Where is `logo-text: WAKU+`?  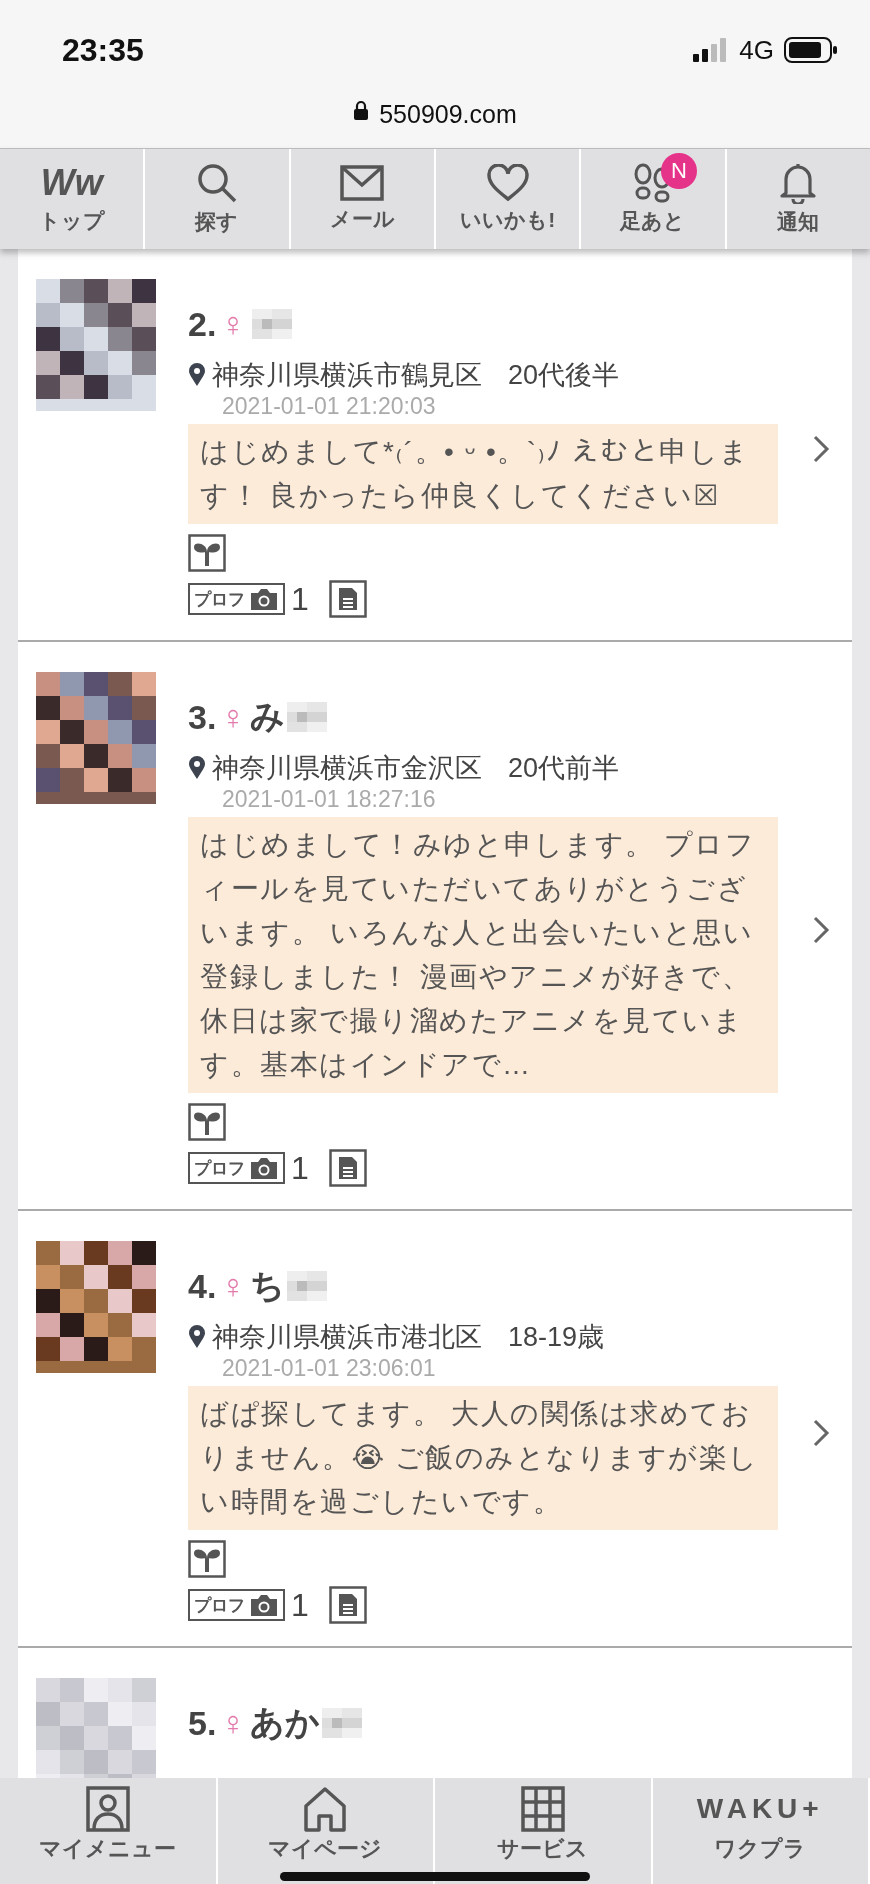
logo-text: WAKU+ is located at coordinates (760, 1809).